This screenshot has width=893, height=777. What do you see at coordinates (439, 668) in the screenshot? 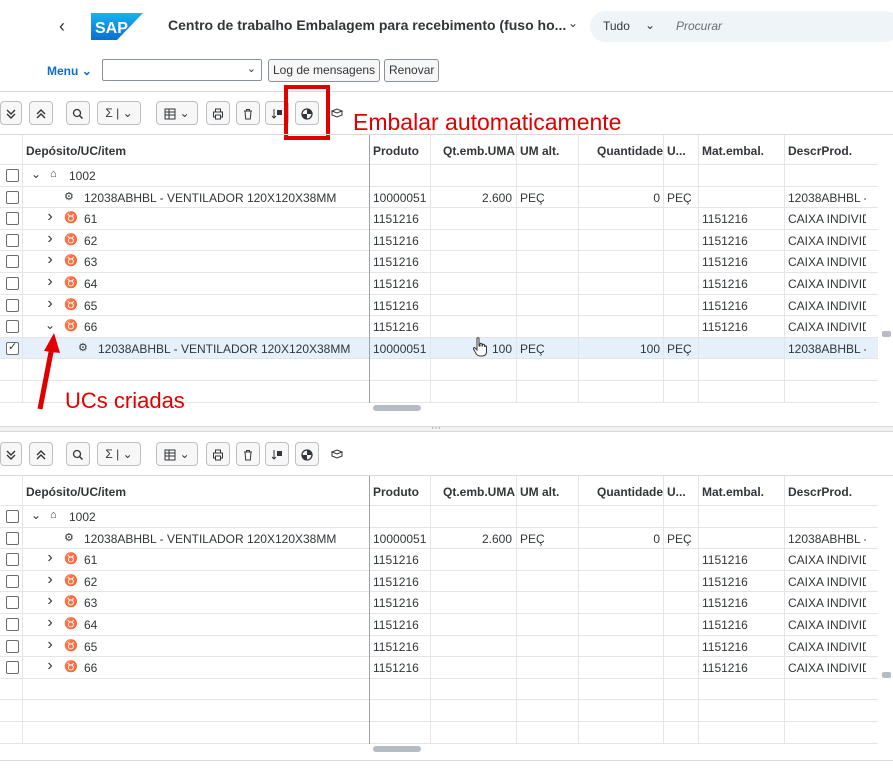
I see `table-row: › ♉ 66 1151216 1151216 CAIXA INDIVIDU` at bounding box center [439, 668].